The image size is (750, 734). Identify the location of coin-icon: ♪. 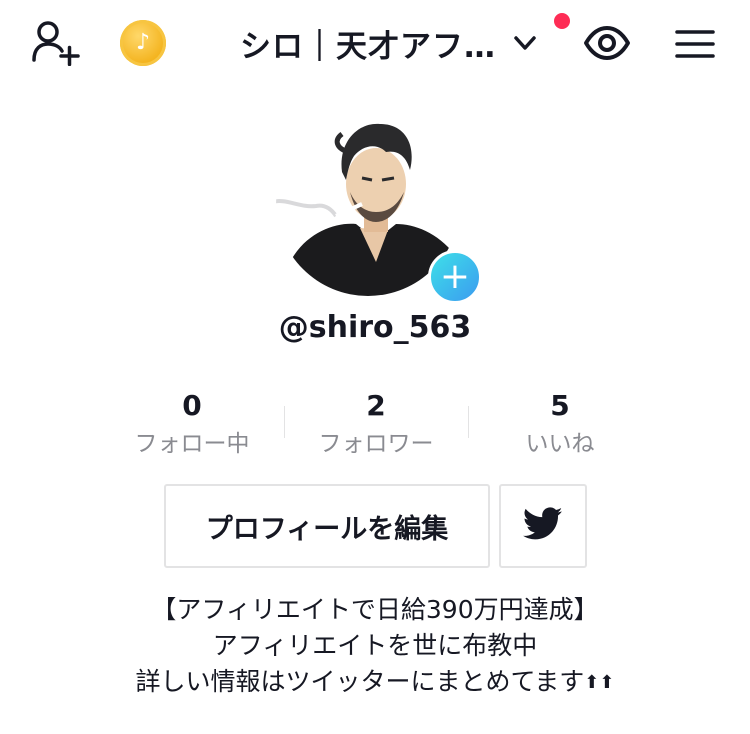
(143, 43).